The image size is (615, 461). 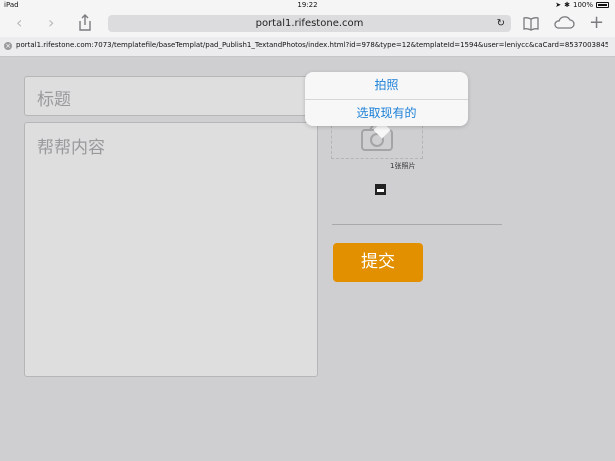 What do you see at coordinates (417, 224) in the screenshot?
I see `divider` at bounding box center [417, 224].